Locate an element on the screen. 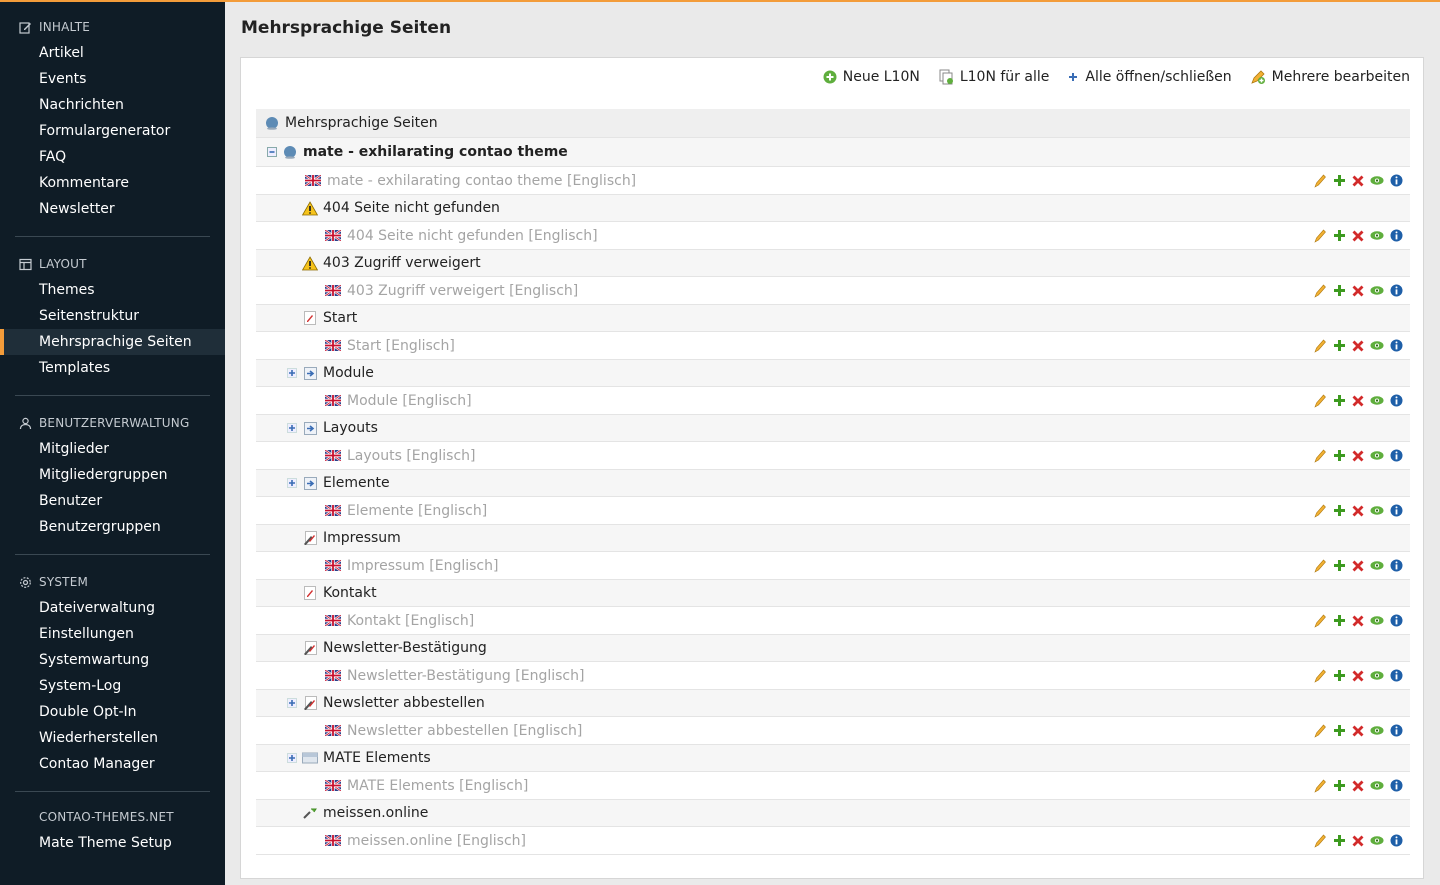  sidebar-item: Events is located at coordinates (112, 79).